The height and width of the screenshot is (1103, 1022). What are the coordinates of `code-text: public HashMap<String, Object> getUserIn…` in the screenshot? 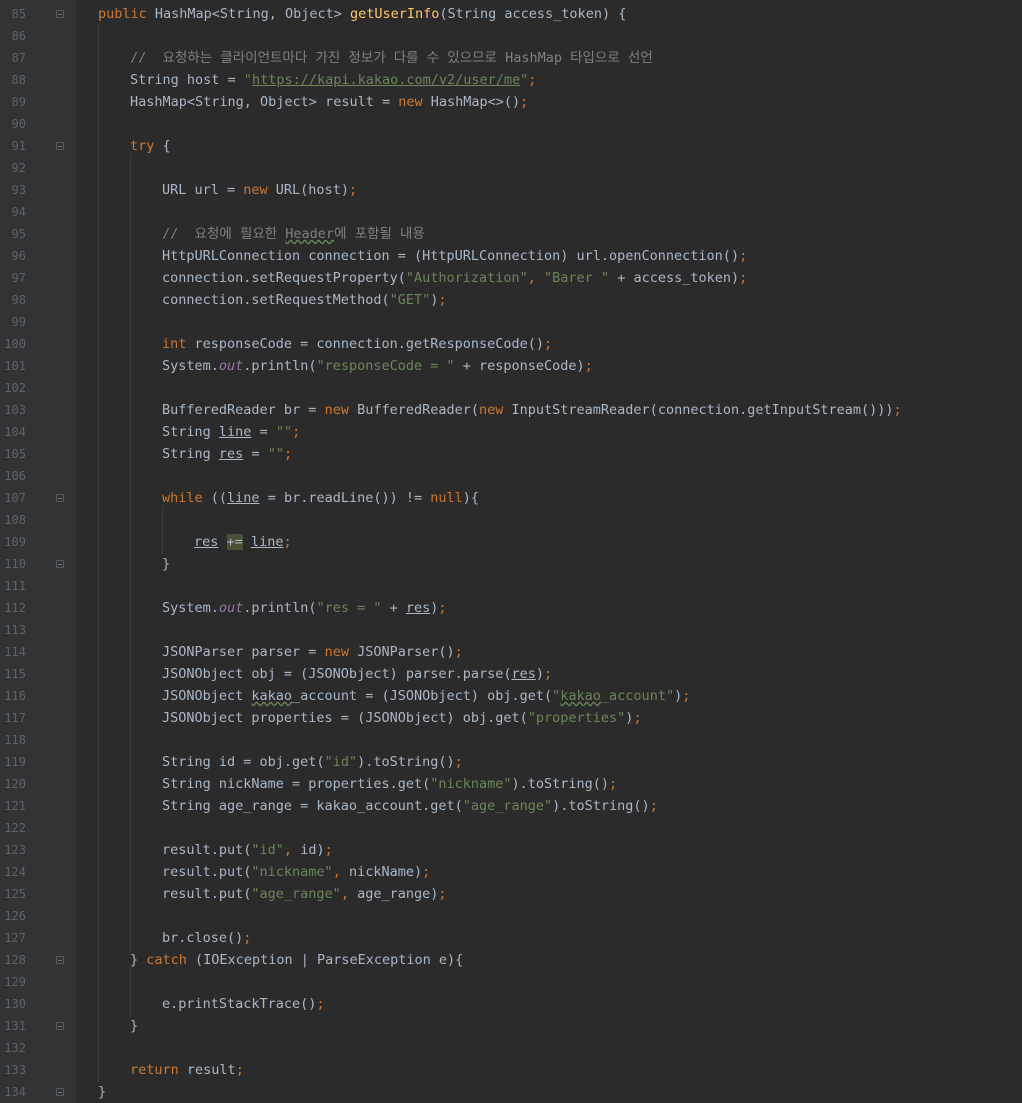 It's located at (362, 14).